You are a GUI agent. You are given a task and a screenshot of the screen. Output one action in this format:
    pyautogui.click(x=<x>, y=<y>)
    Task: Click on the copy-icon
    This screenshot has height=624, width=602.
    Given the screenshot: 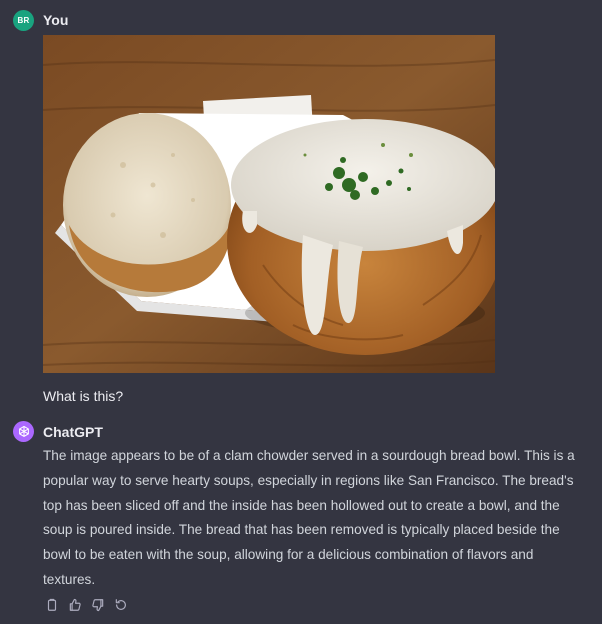 What is the action you would take?
    pyautogui.click(x=51, y=604)
    